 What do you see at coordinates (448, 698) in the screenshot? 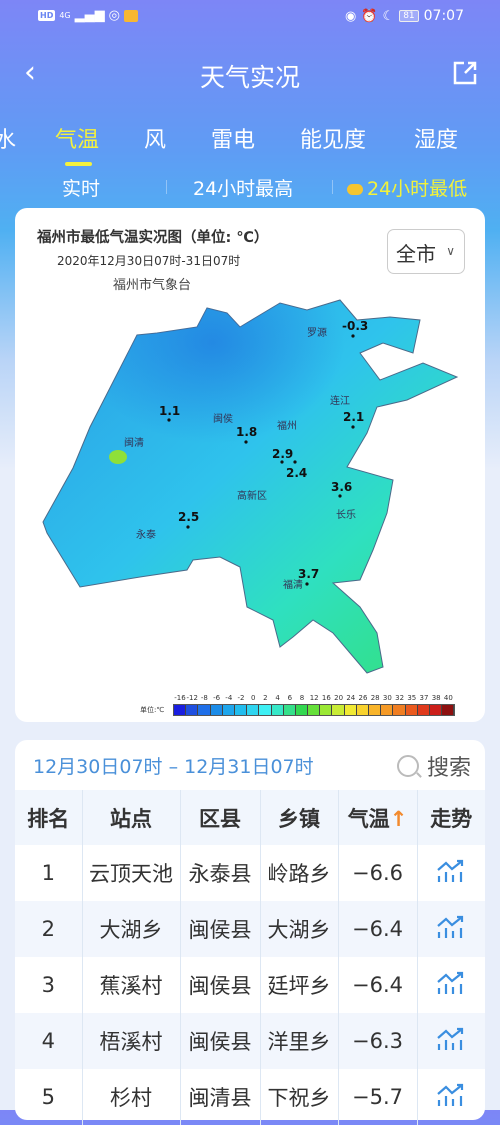
I see `legend-tick: 40` at bounding box center [448, 698].